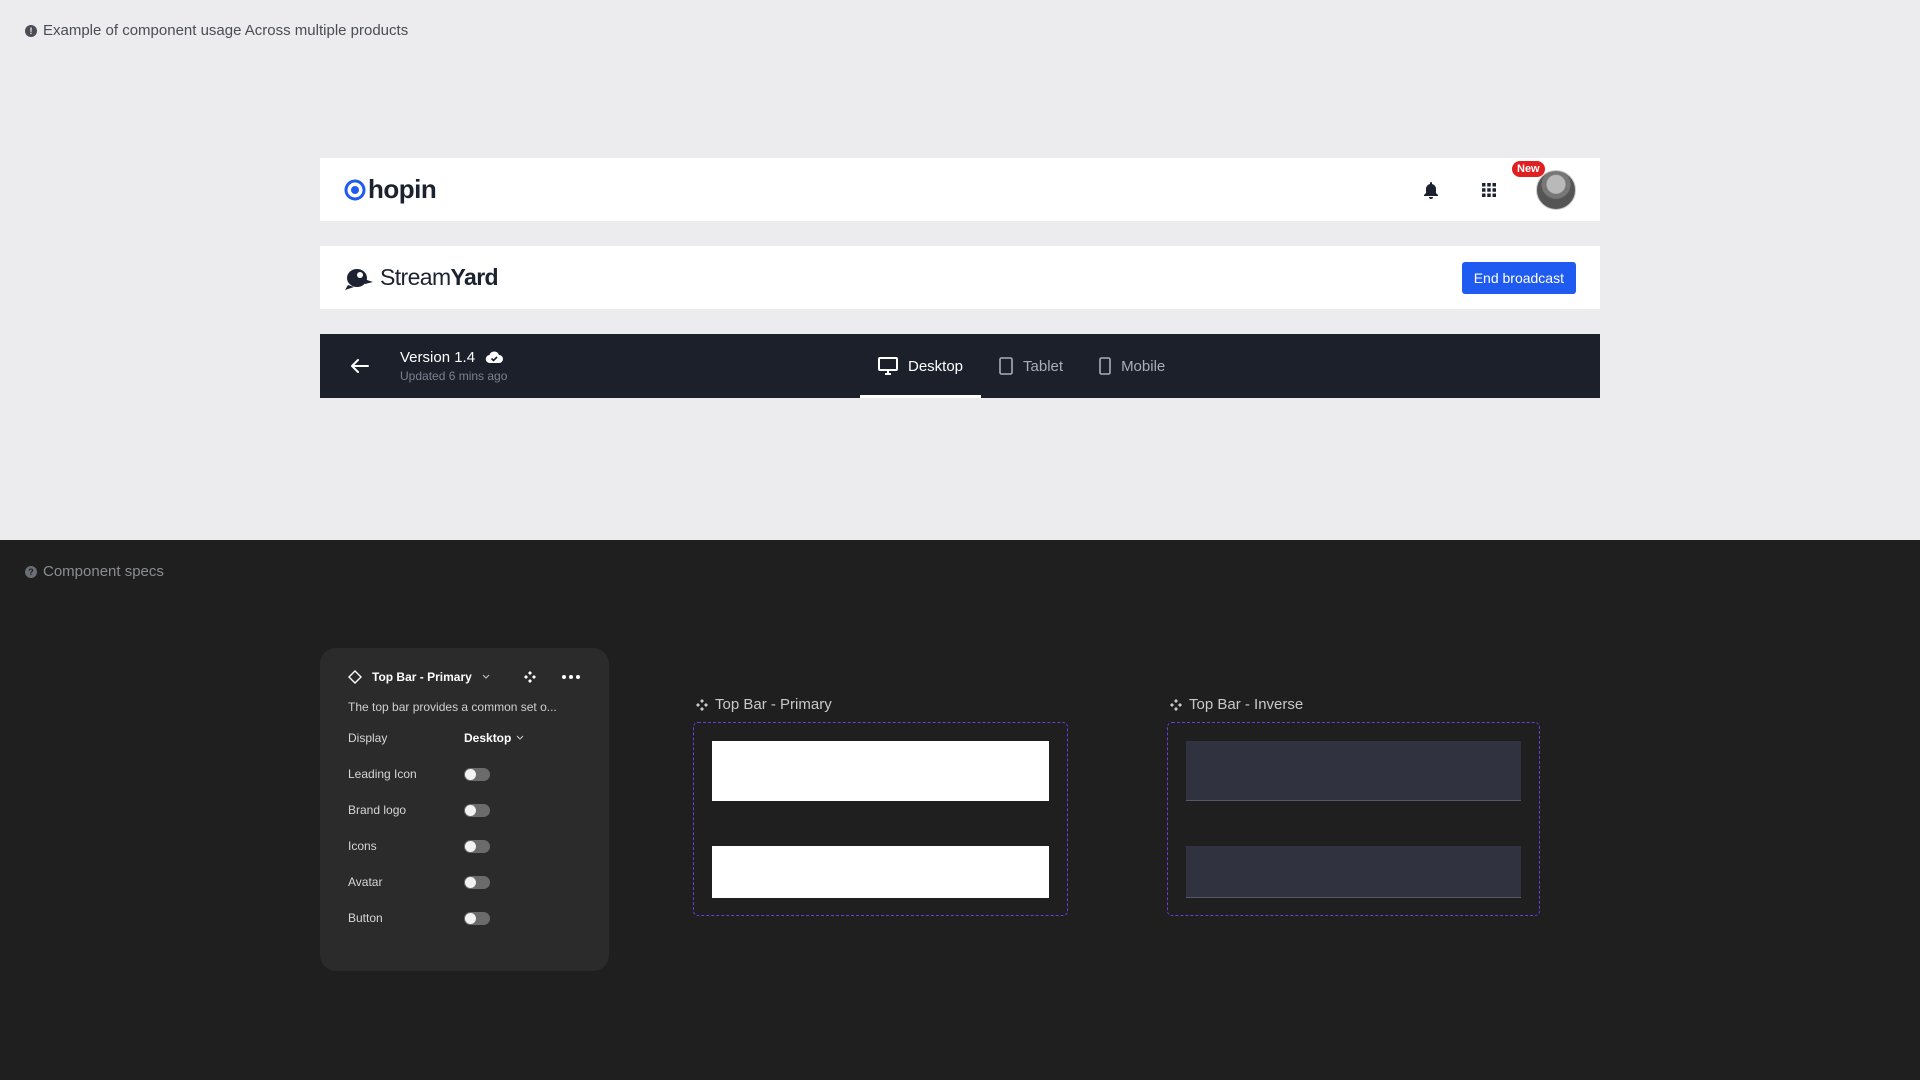 This screenshot has height=1080, width=1920. I want to click on tab-desktop: Desktop, so click(921, 366).